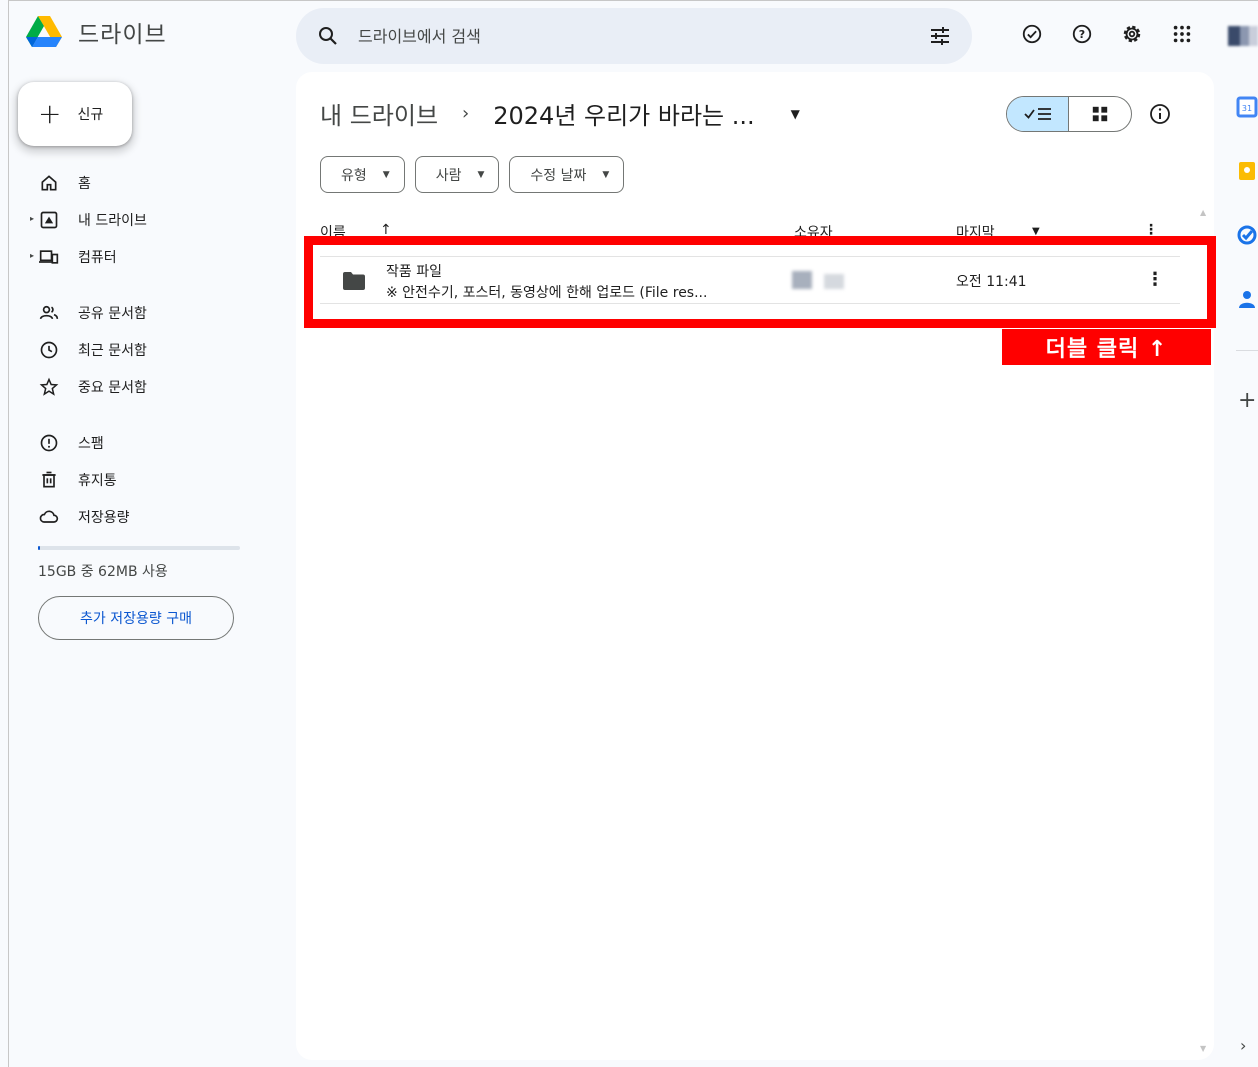  Describe the element at coordinates (354, 175) in the screenshot. I see `chip-label: 유형` at that location.